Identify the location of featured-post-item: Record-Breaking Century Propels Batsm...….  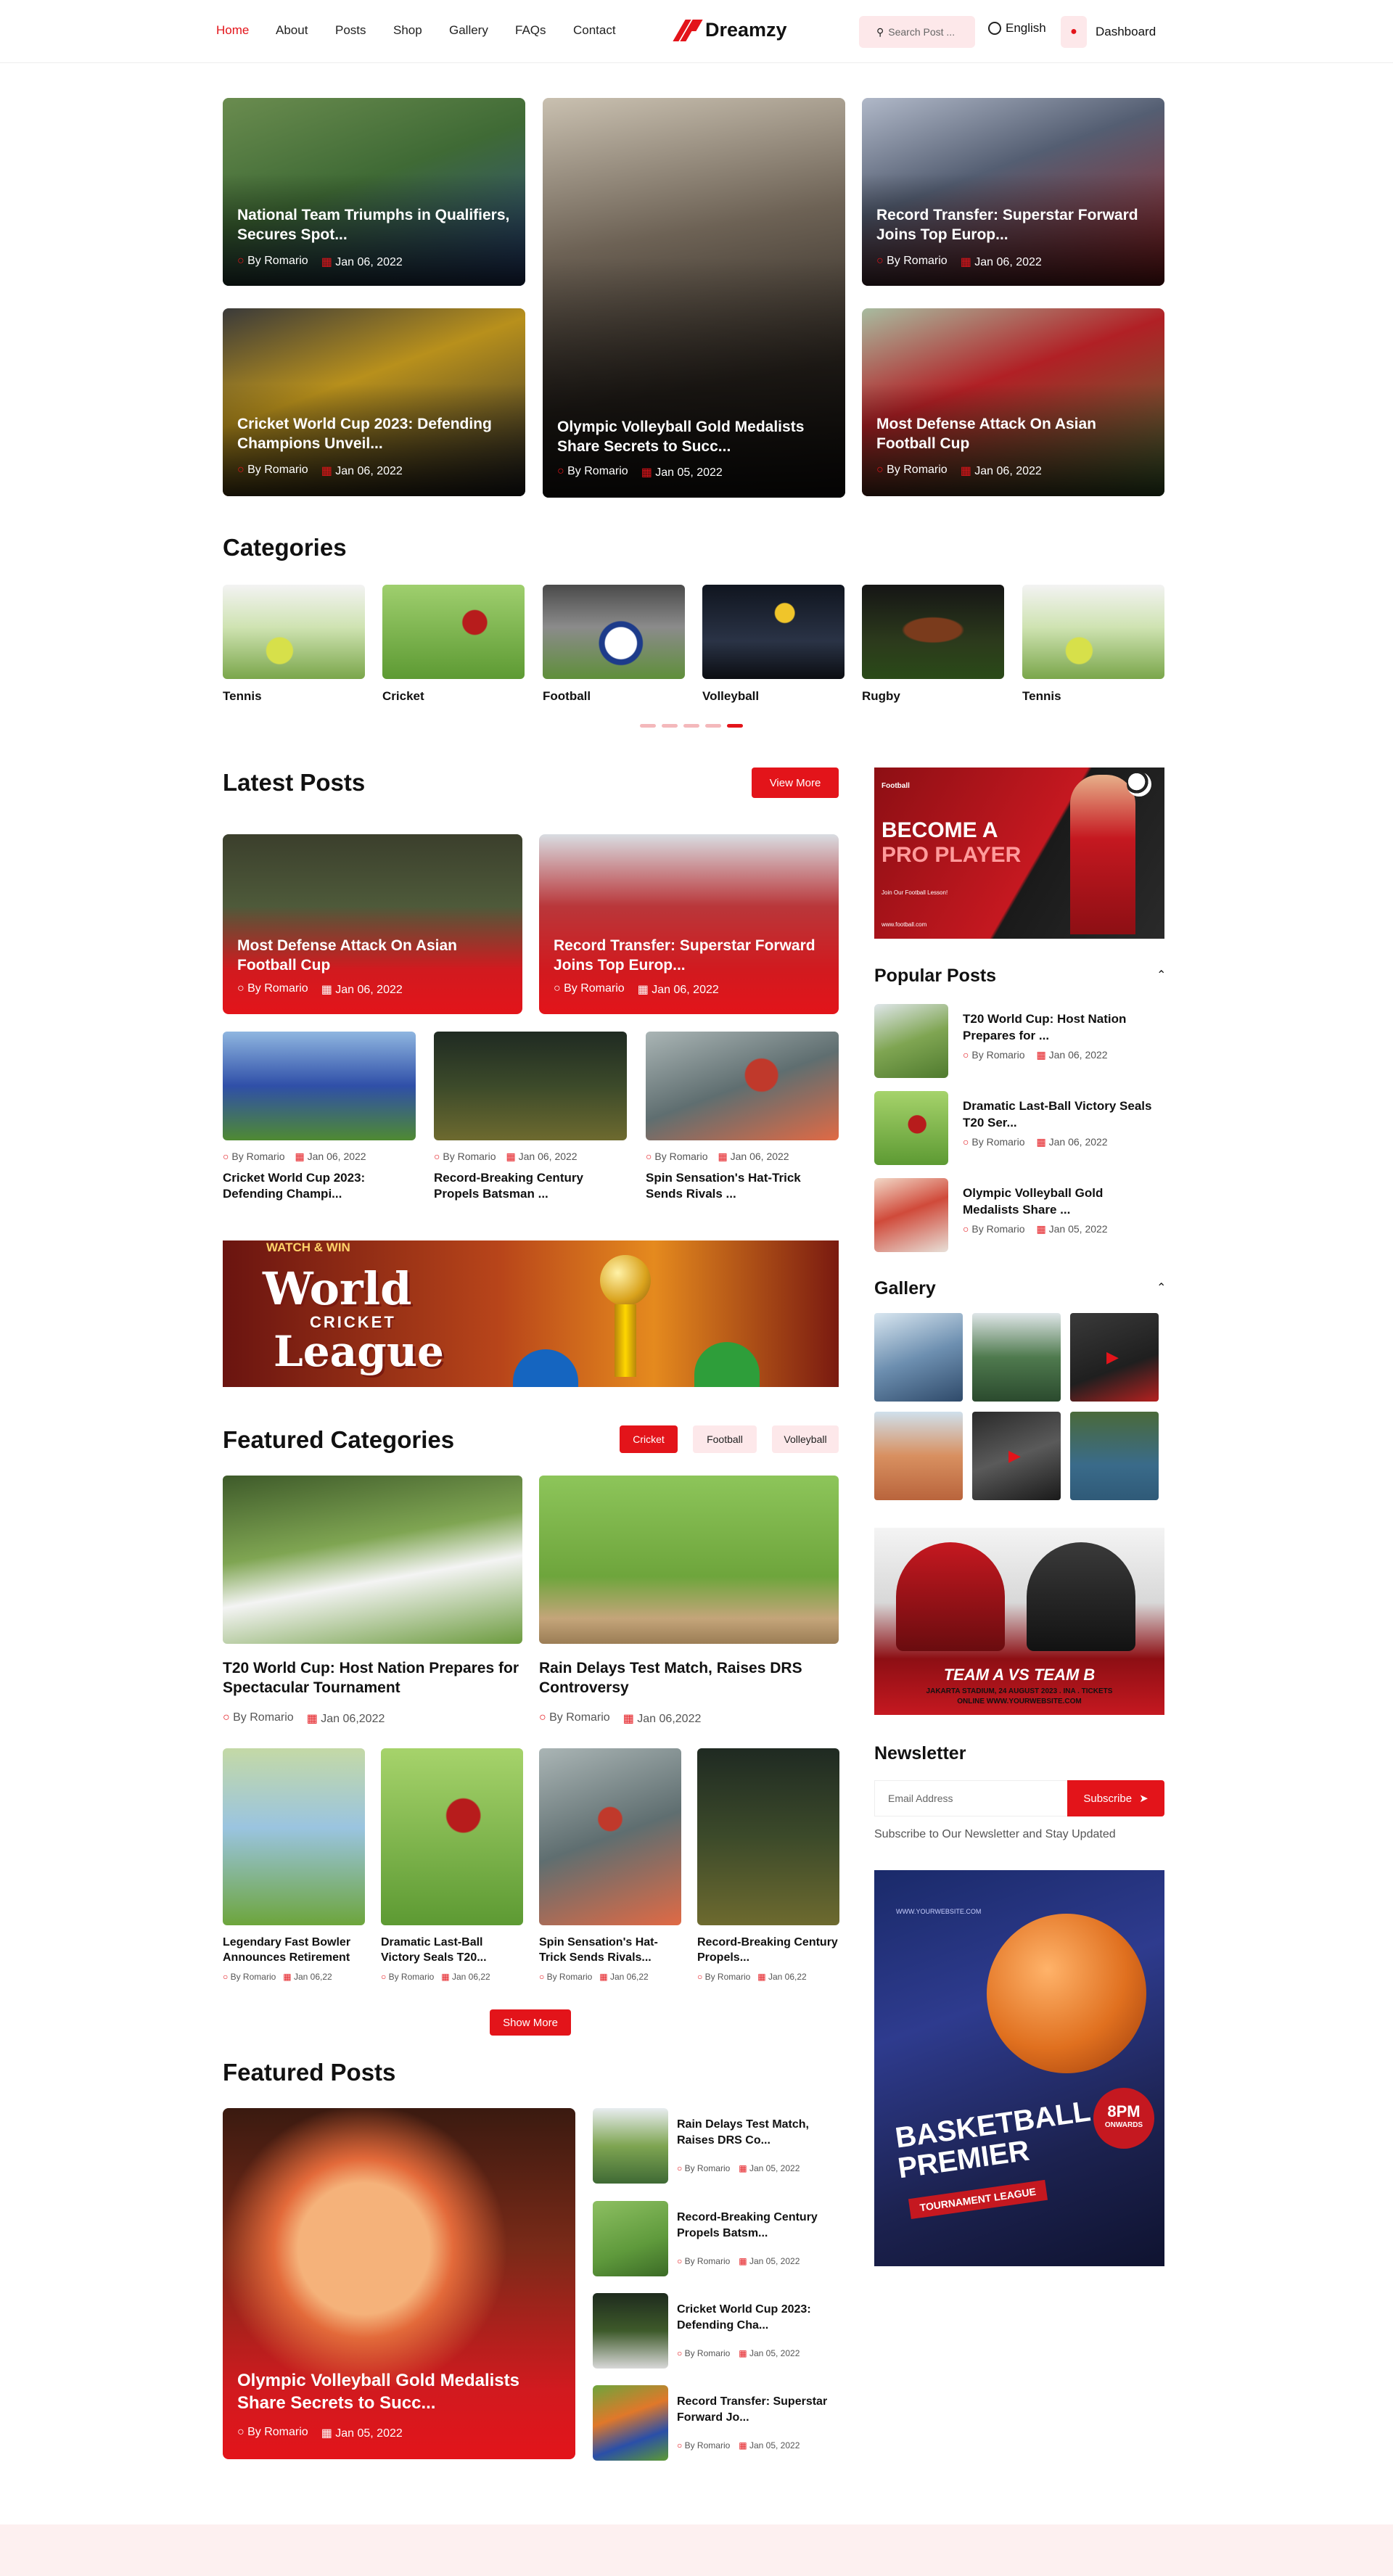
(716, 2238).